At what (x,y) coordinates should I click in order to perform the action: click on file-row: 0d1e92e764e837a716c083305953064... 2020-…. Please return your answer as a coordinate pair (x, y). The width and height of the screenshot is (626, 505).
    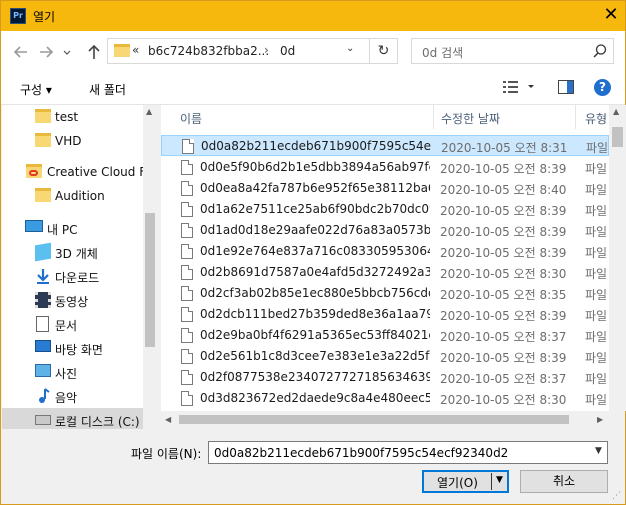
    Looking at the image, I should click on (385, 251).